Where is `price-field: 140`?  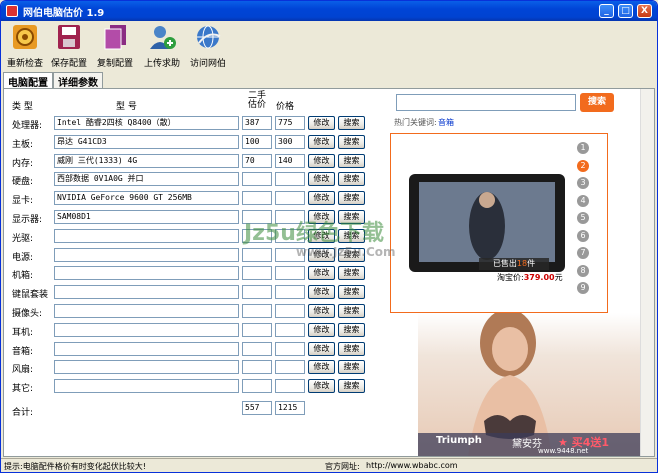 price-field: 140 is located at coordinates (290, 161).